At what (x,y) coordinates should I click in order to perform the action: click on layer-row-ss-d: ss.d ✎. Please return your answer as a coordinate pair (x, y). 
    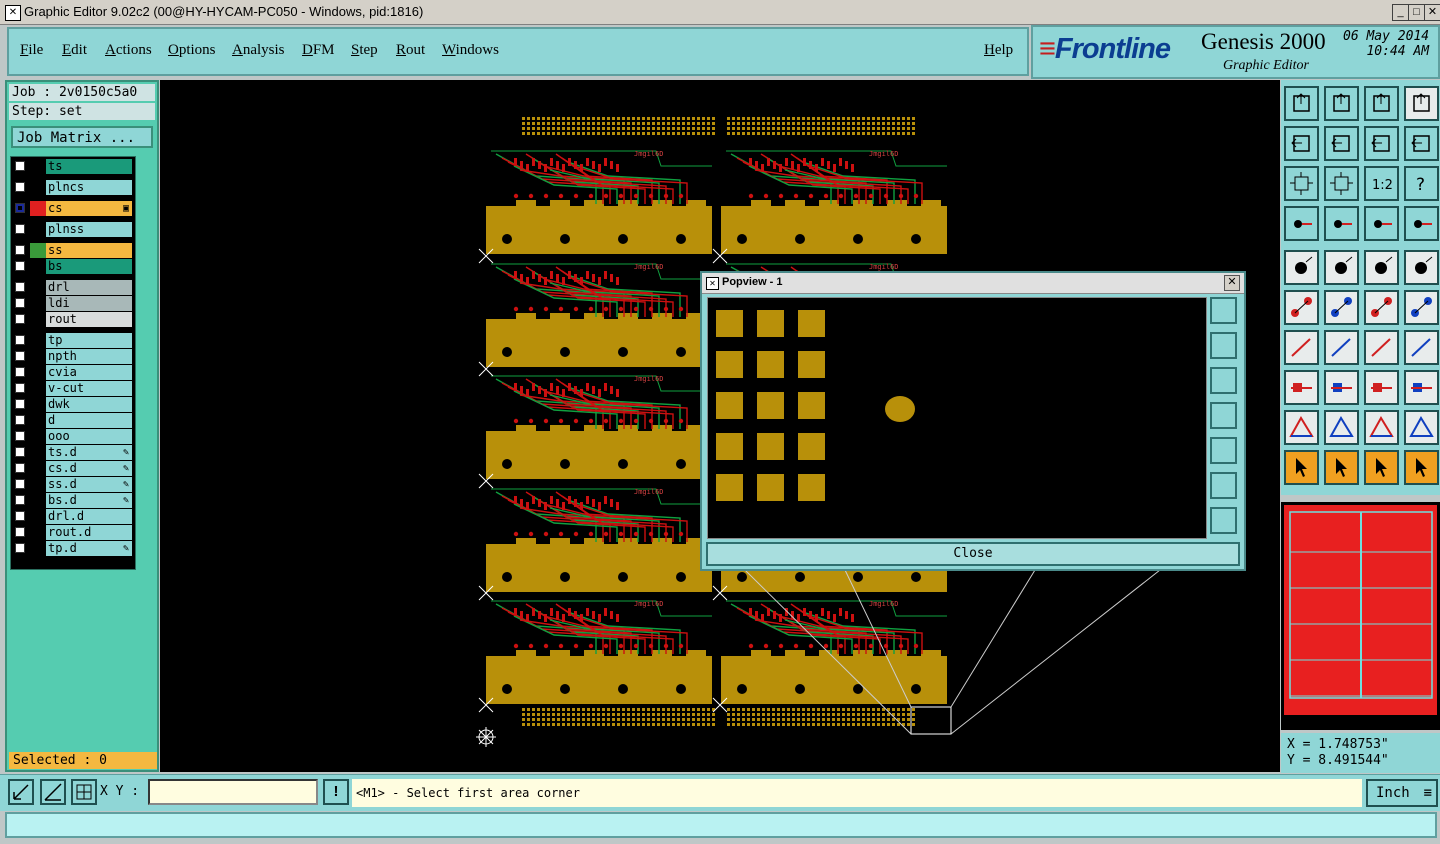
    Looking at the image, I should click on (73, 484).